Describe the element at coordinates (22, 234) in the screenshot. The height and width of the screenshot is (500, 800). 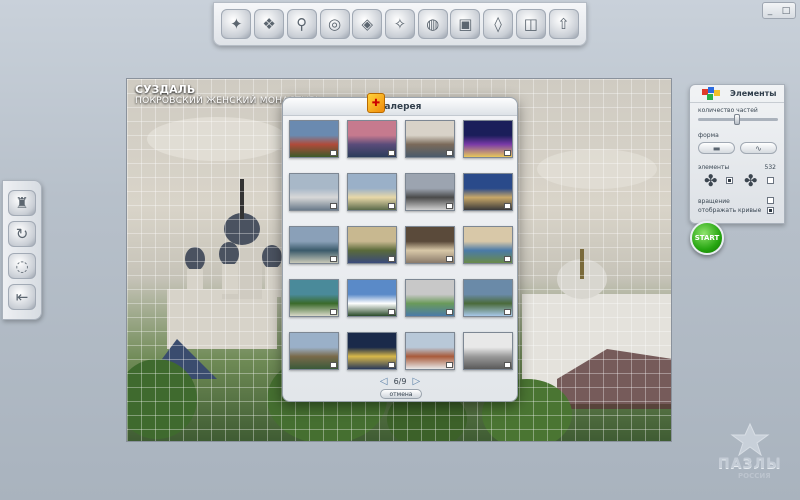
I see `rotate-icon: ↻` at that location.